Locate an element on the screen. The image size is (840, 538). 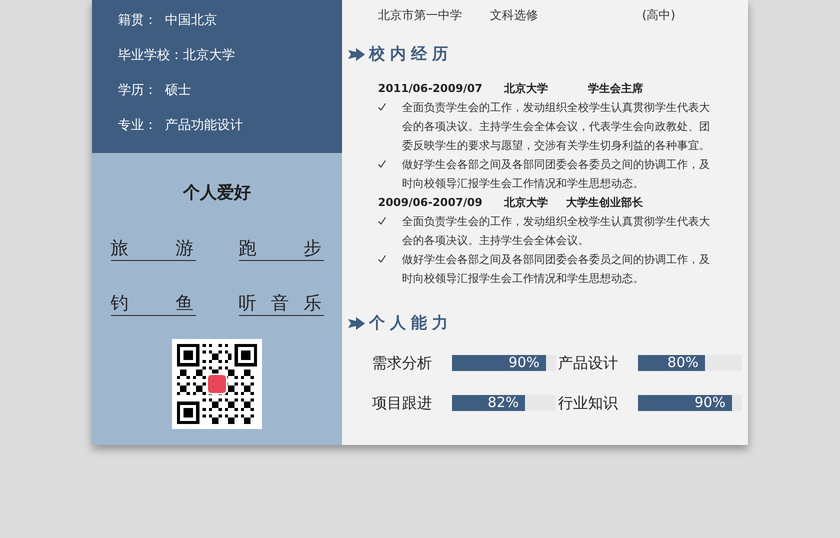
hobby-item: 旅游 is located at coordinates (153, 249).